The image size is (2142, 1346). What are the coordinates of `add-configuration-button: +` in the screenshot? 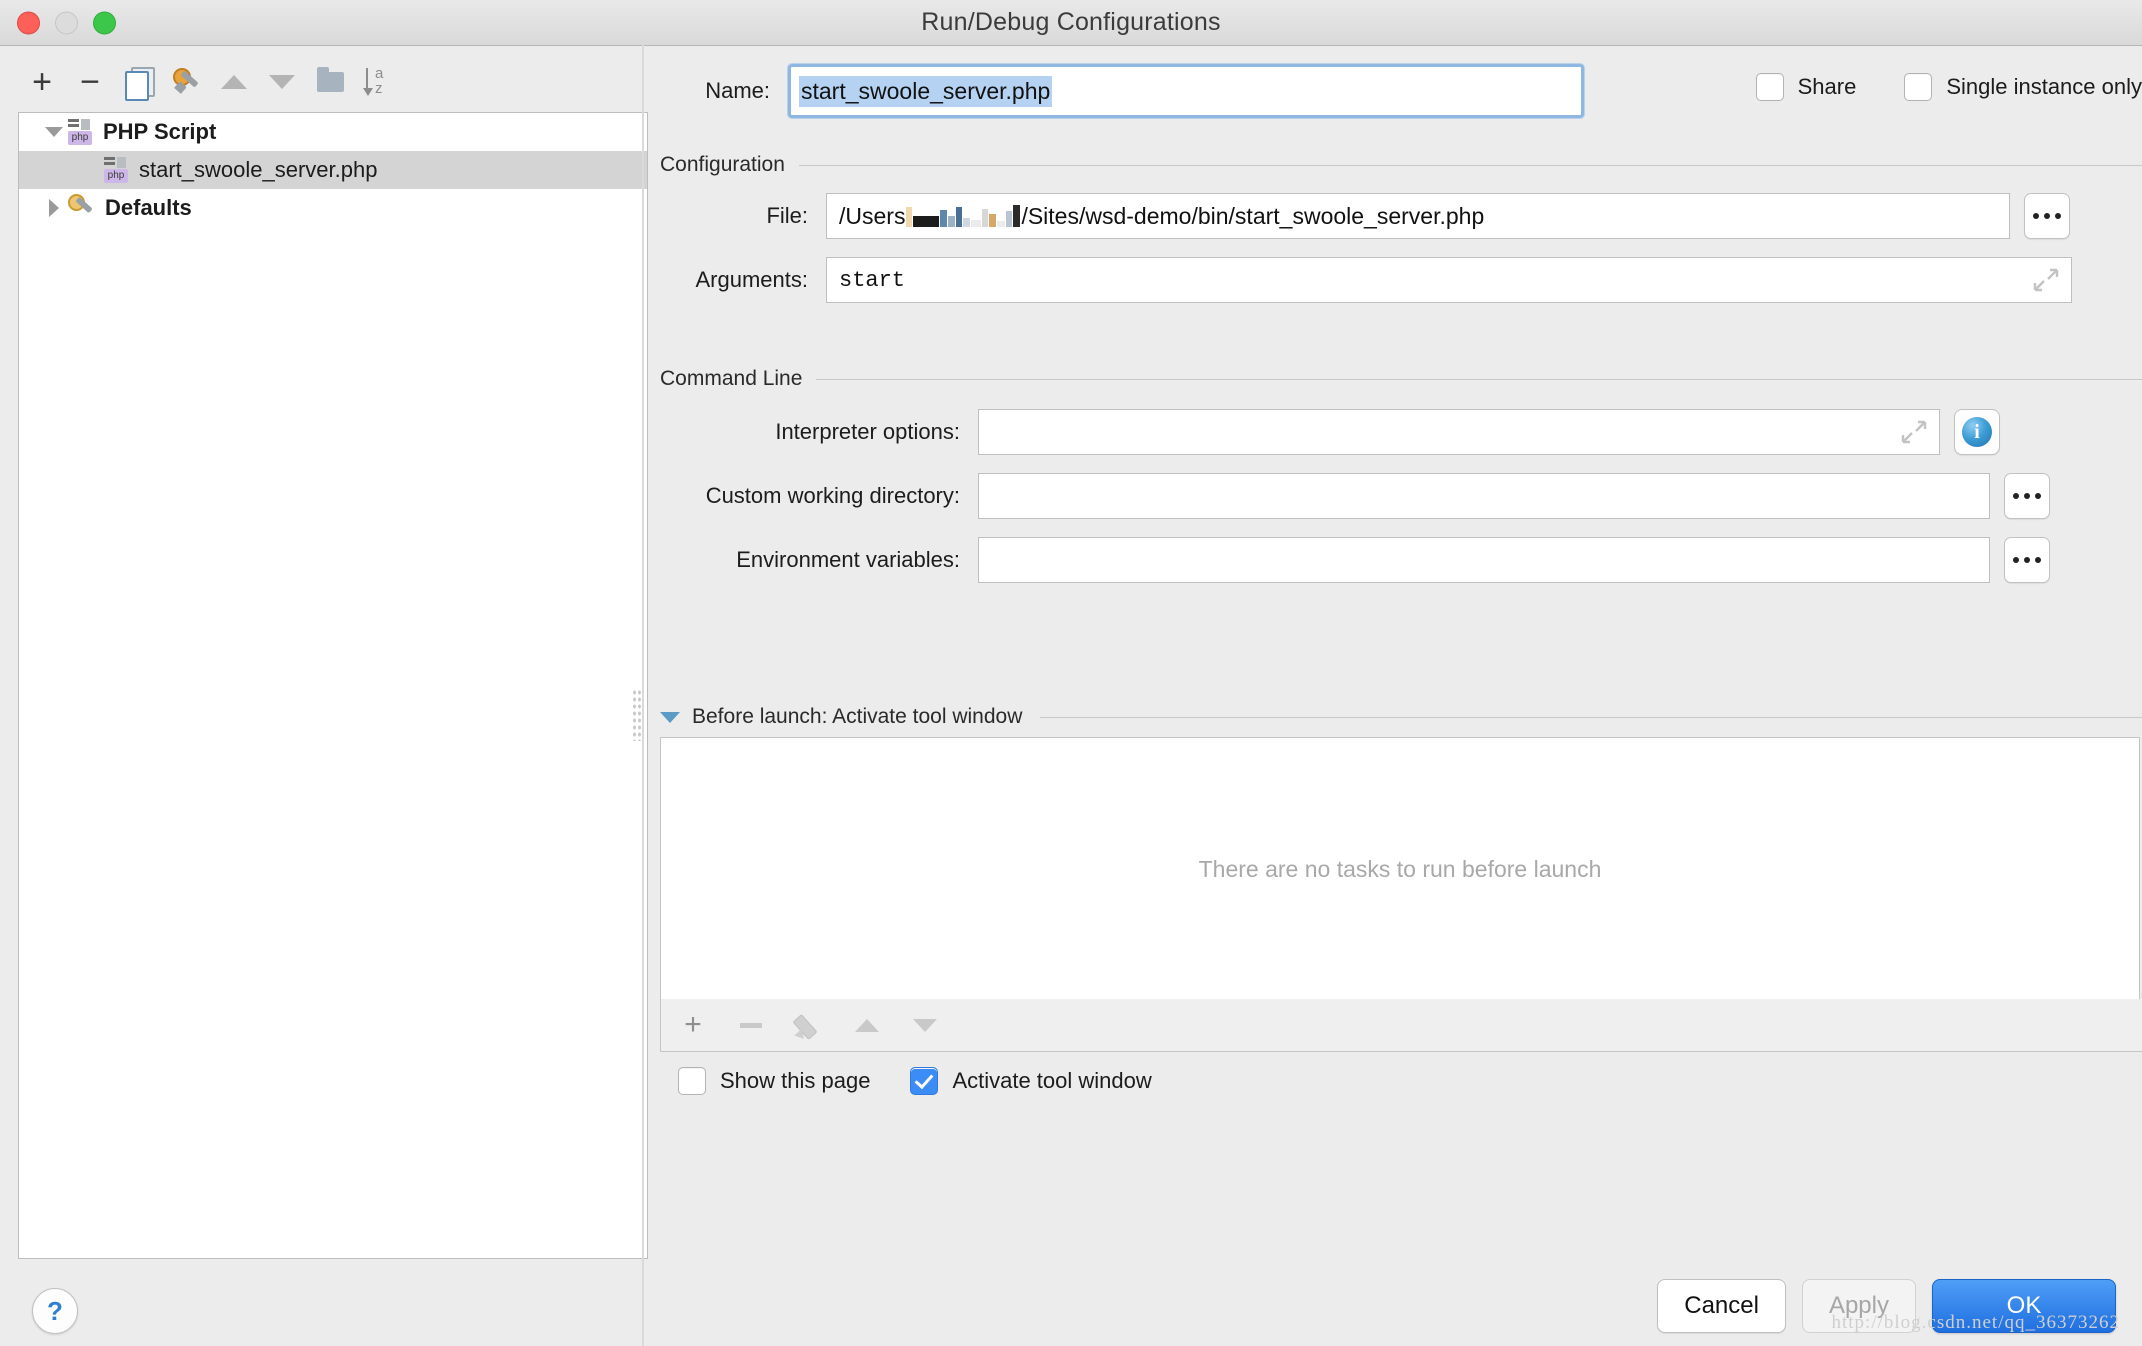 It's located at (42, 82).